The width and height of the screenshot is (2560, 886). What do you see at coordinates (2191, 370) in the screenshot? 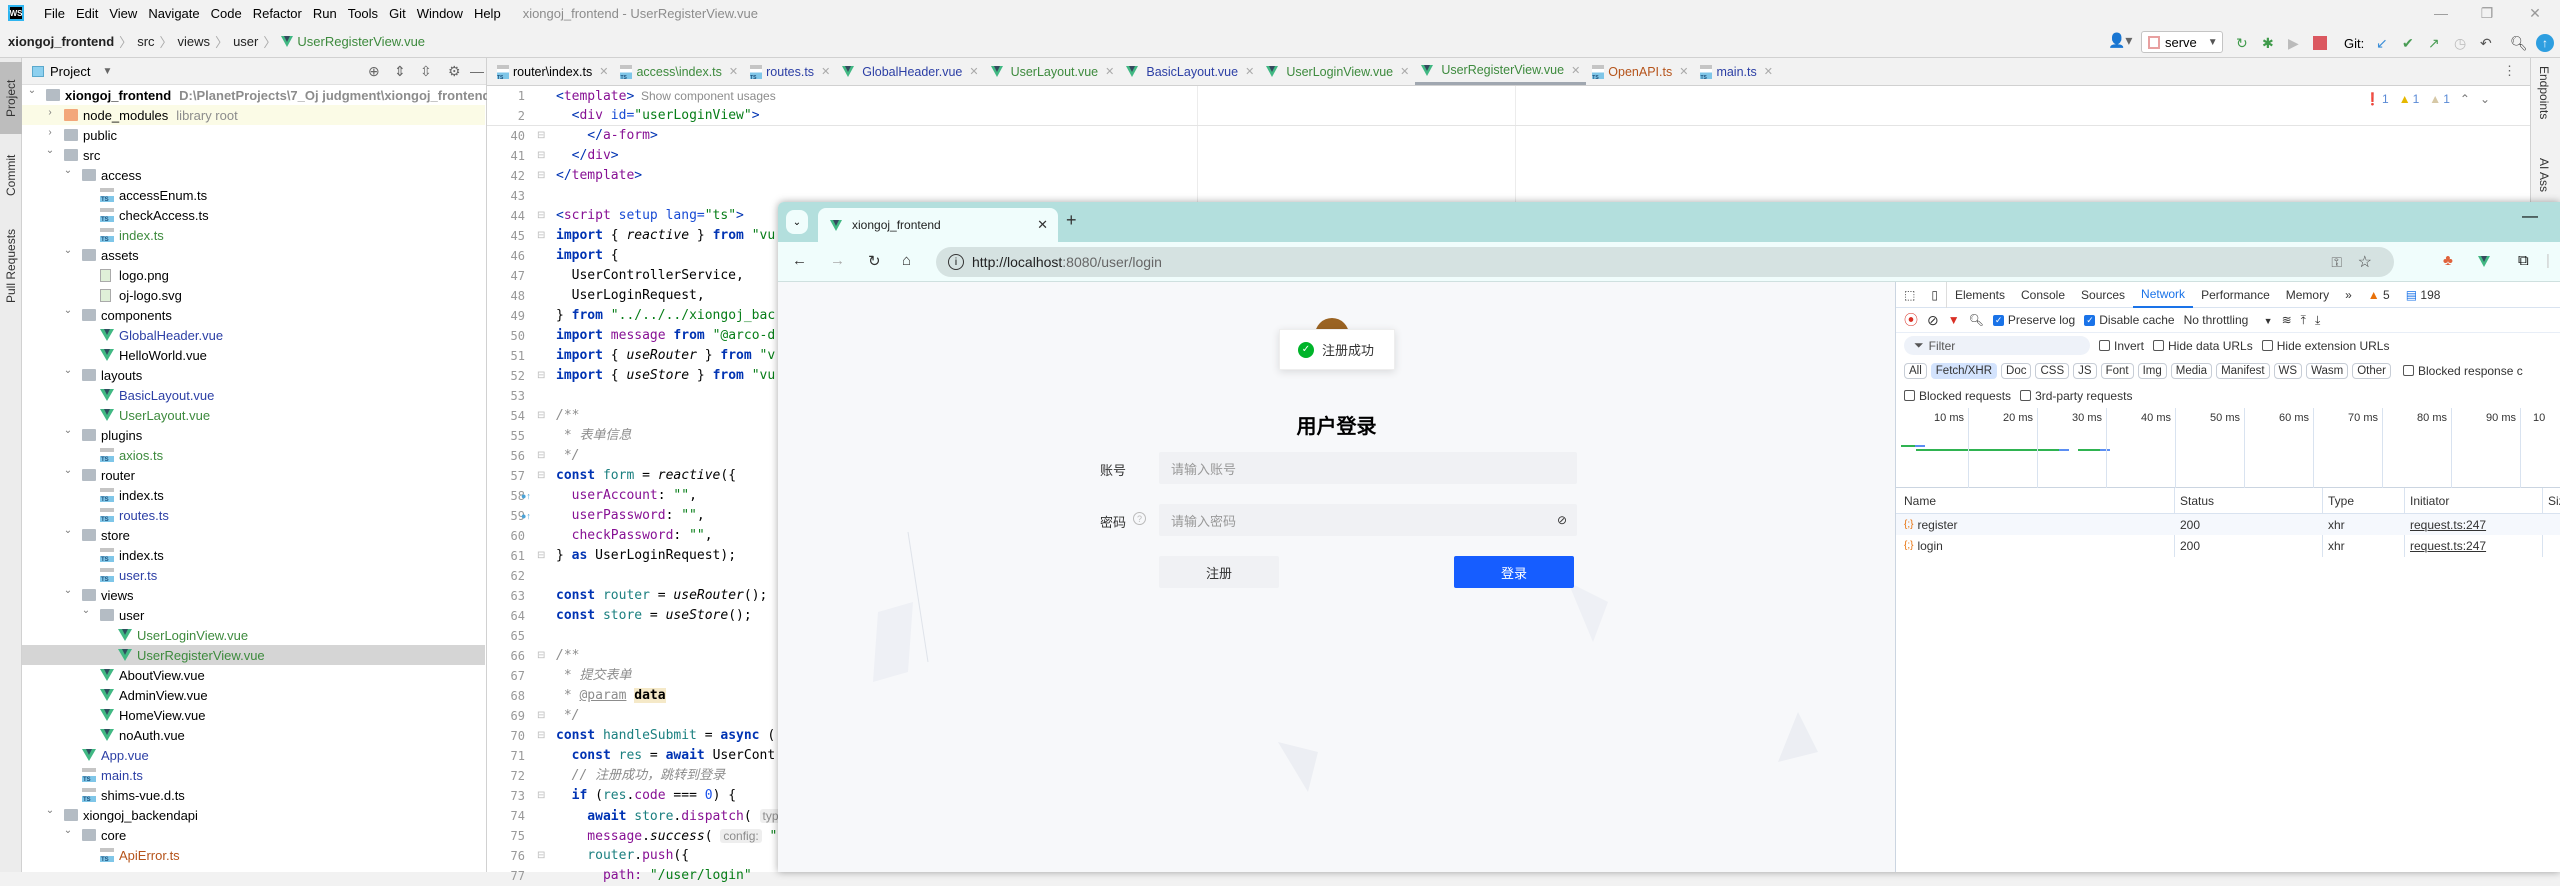
I see `filter-chip-media: Media` at bounding box center [2191, 370].